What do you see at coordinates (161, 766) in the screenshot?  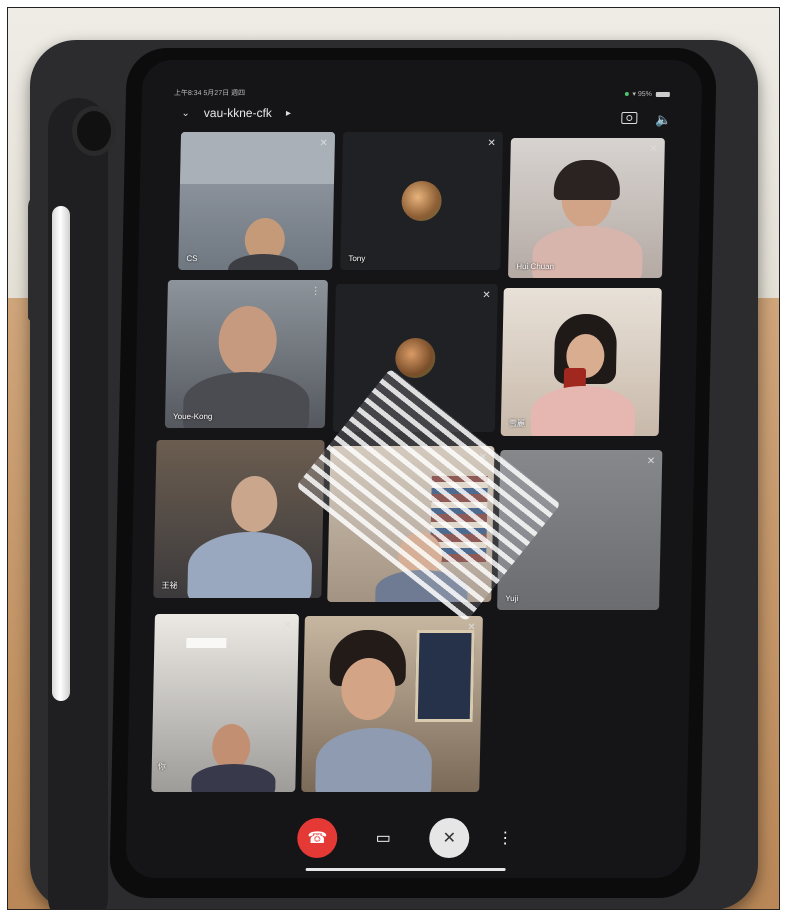 I see `participant-name: 你` at bounding box center [161, 766].